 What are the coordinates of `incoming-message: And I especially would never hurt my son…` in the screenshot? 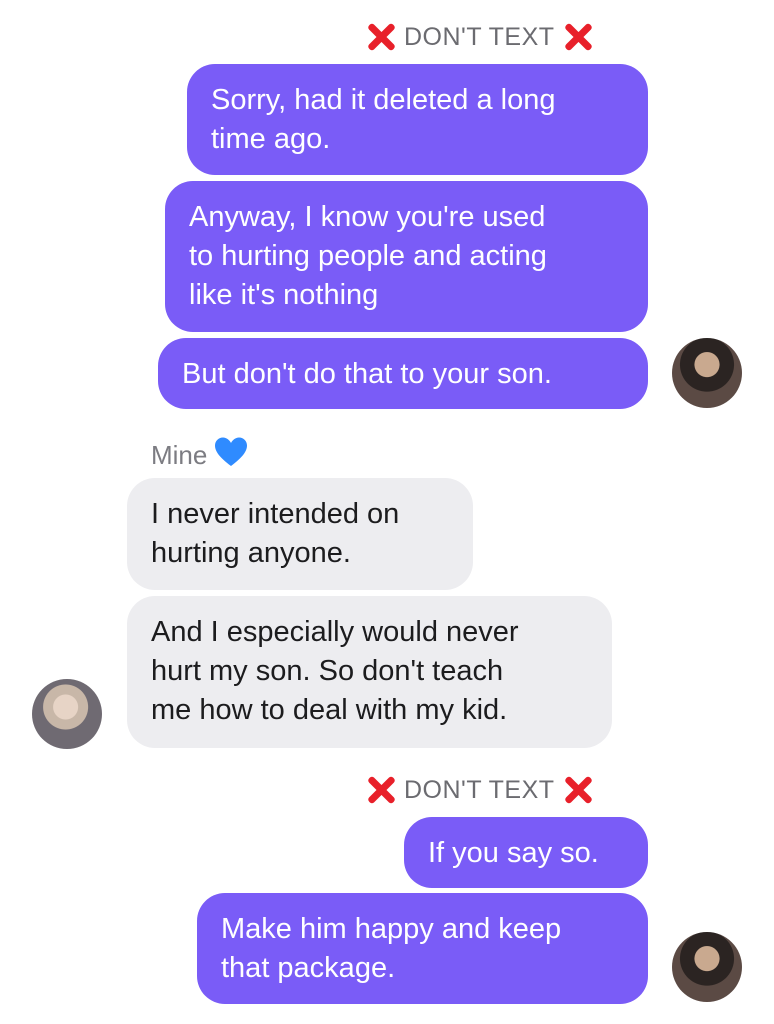 It's located at (369, 672).